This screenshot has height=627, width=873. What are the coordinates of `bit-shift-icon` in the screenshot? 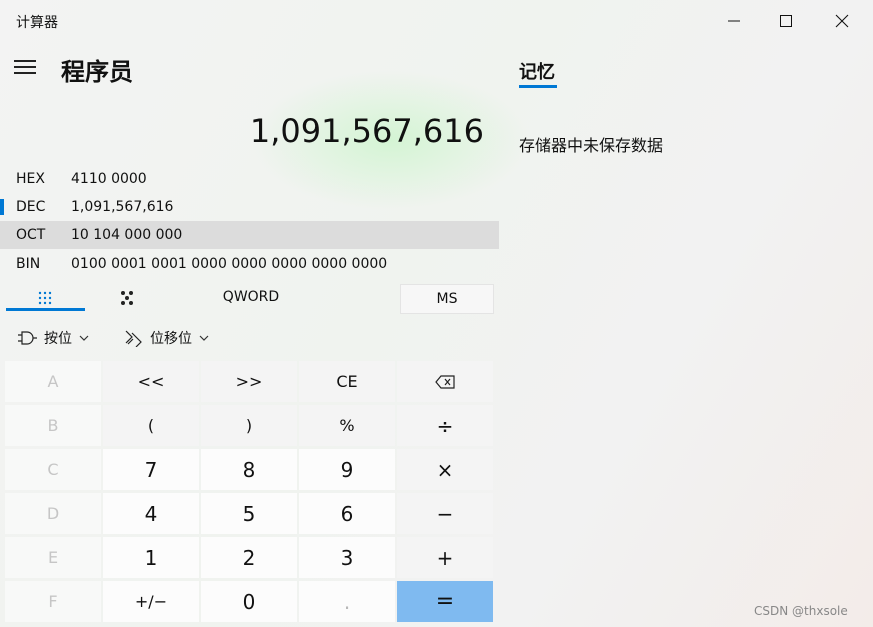 It's located at (133, 338).